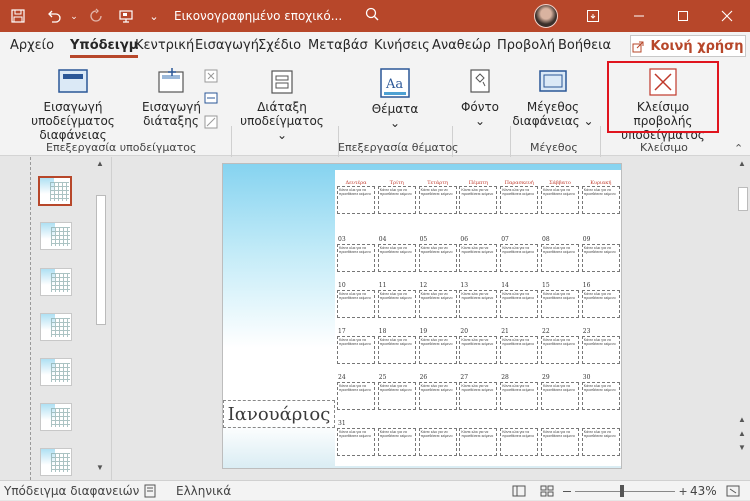 This screenshot has width=750, height=501. What do you see at coordinates (395, 99) in the screenshot?
I see `themes-button: Aa Θέματα ⌄` at bounding box center [395, 99].